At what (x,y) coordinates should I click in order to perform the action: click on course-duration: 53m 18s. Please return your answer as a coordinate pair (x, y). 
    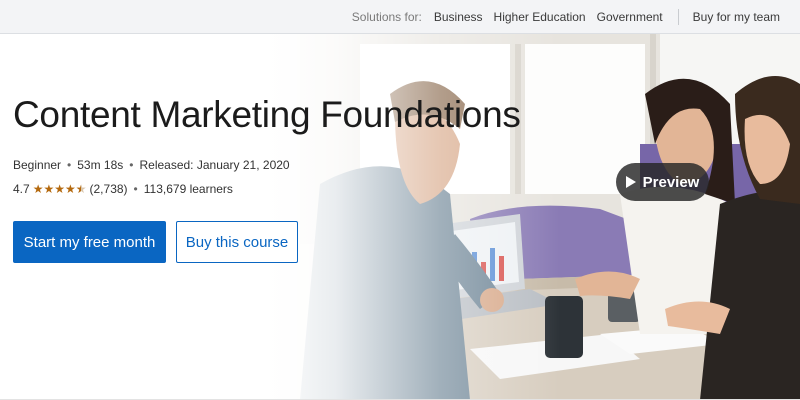
    Looking at the image, I should click on (100, 165).